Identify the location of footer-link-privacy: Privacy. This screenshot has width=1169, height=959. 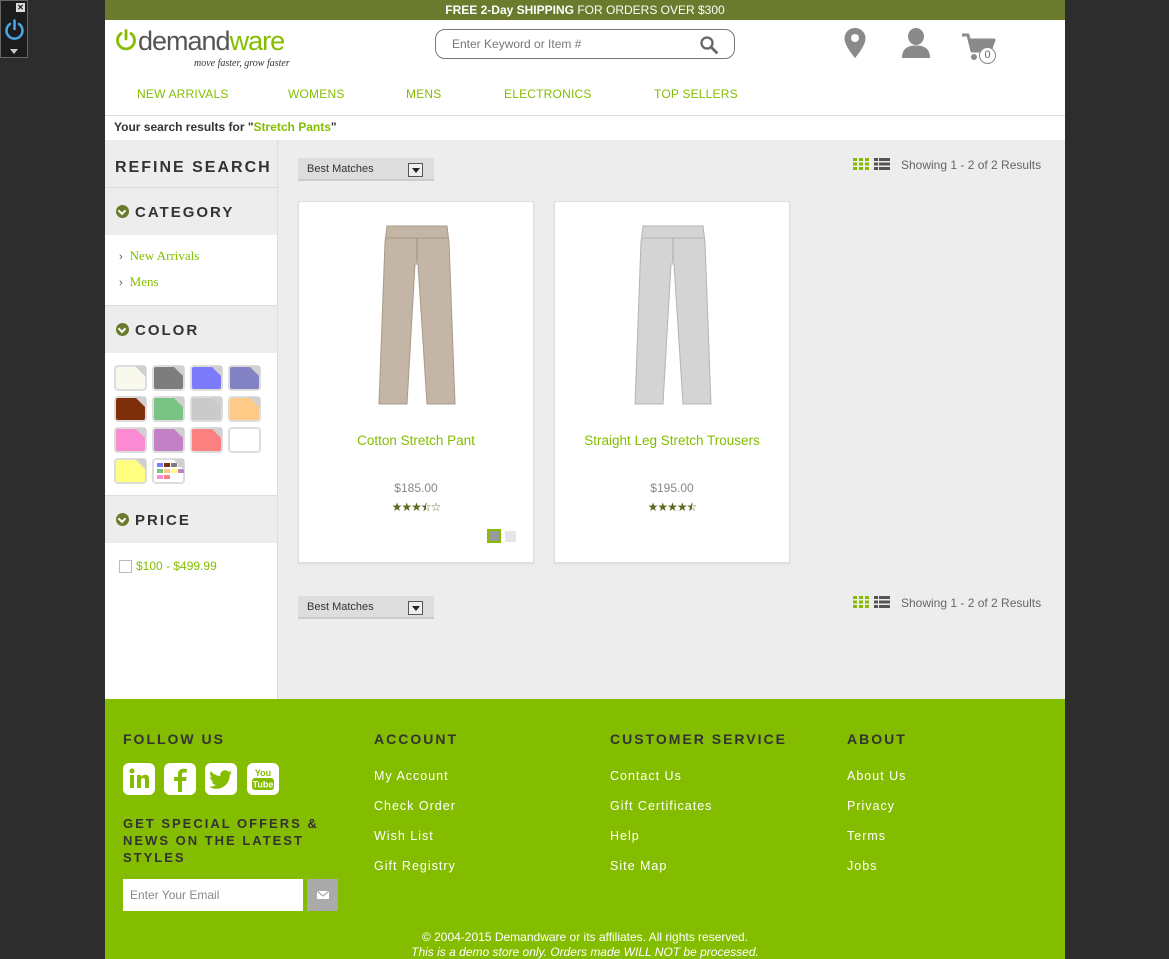
(871, 806).